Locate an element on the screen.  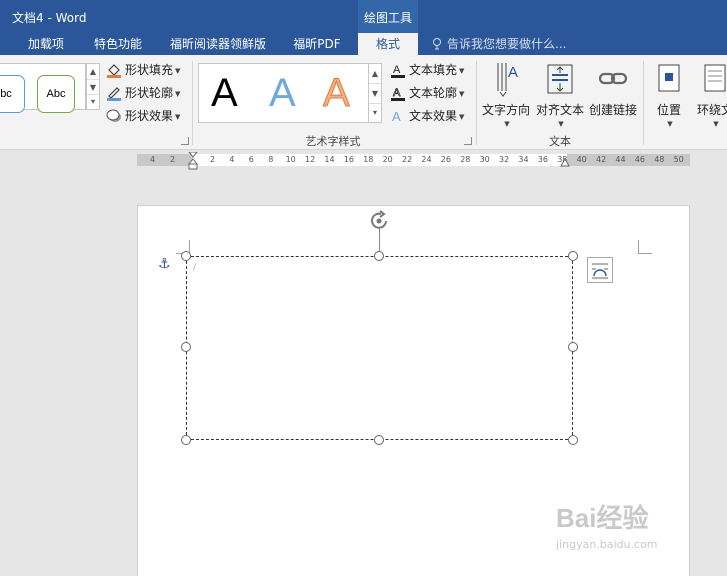
ruler-number: 36 is located at coordinates (542, 159).